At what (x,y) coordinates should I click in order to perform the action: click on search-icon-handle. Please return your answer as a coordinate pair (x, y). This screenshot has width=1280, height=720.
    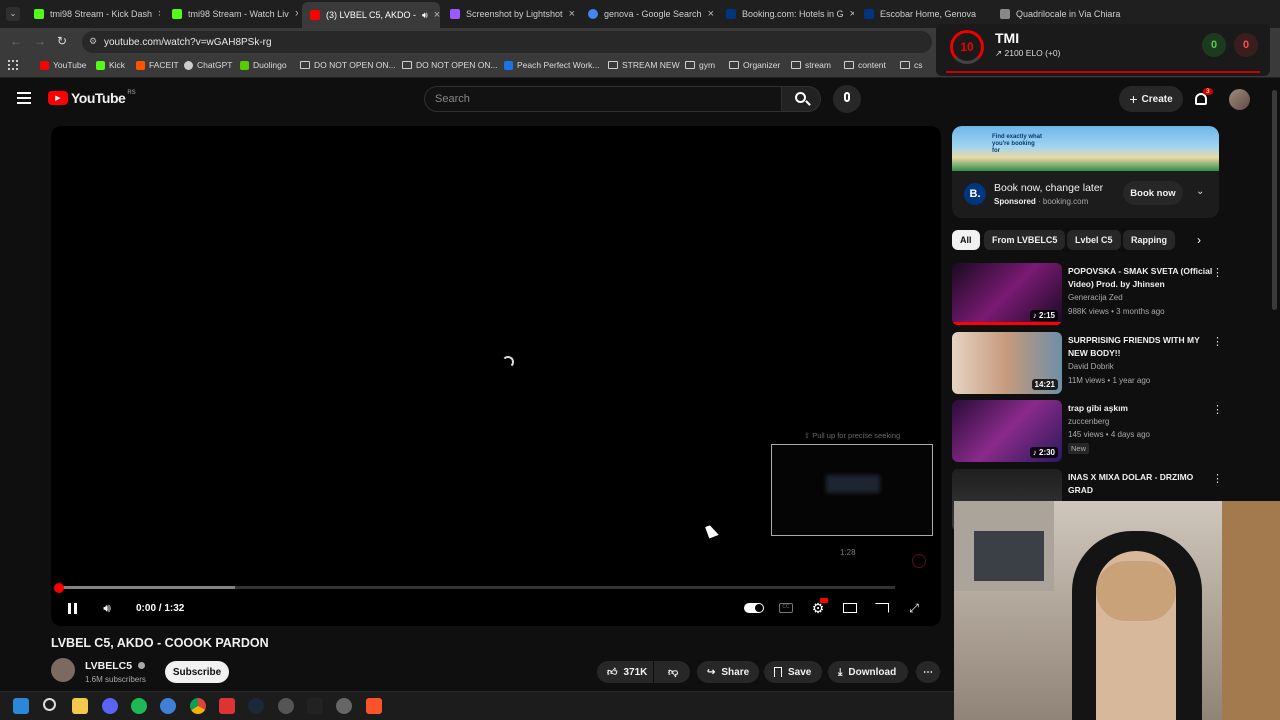
    Looking at the image, I should click on (808, 103).